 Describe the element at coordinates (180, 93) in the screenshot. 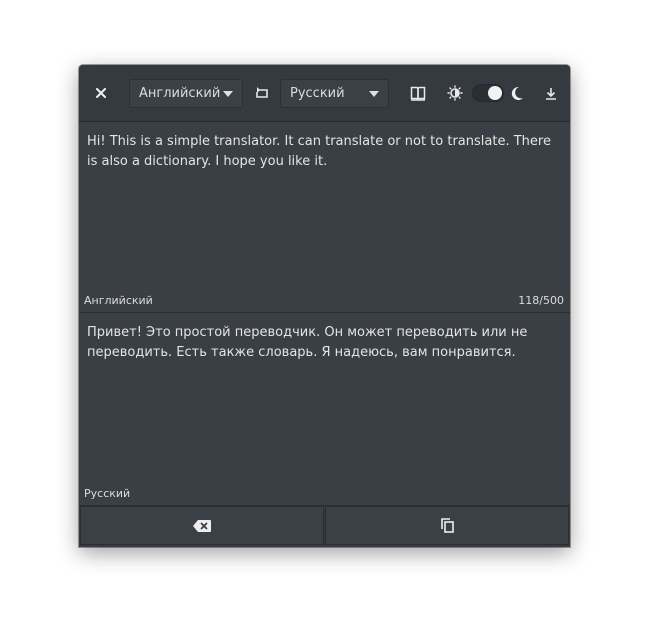

I see `source-language-label: Английский` at that location.